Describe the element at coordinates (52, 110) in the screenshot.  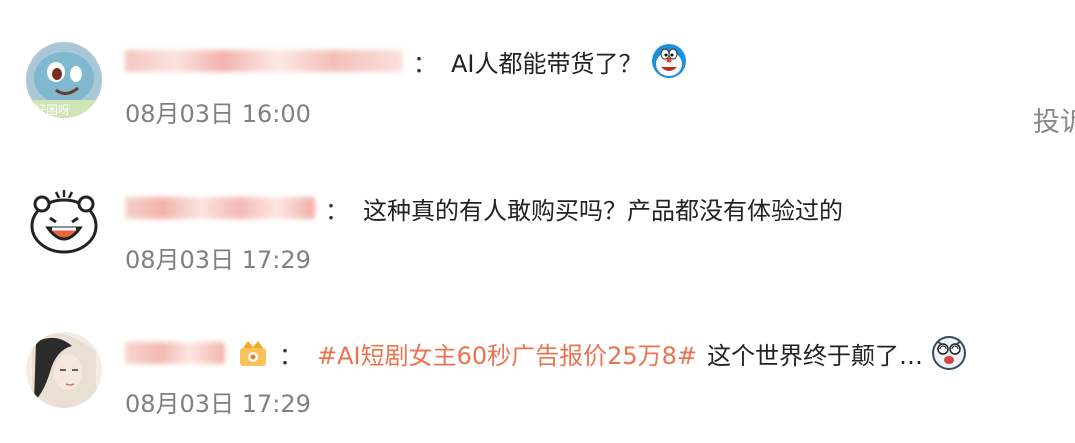
I see `svg-text: 好困呀` at that location.